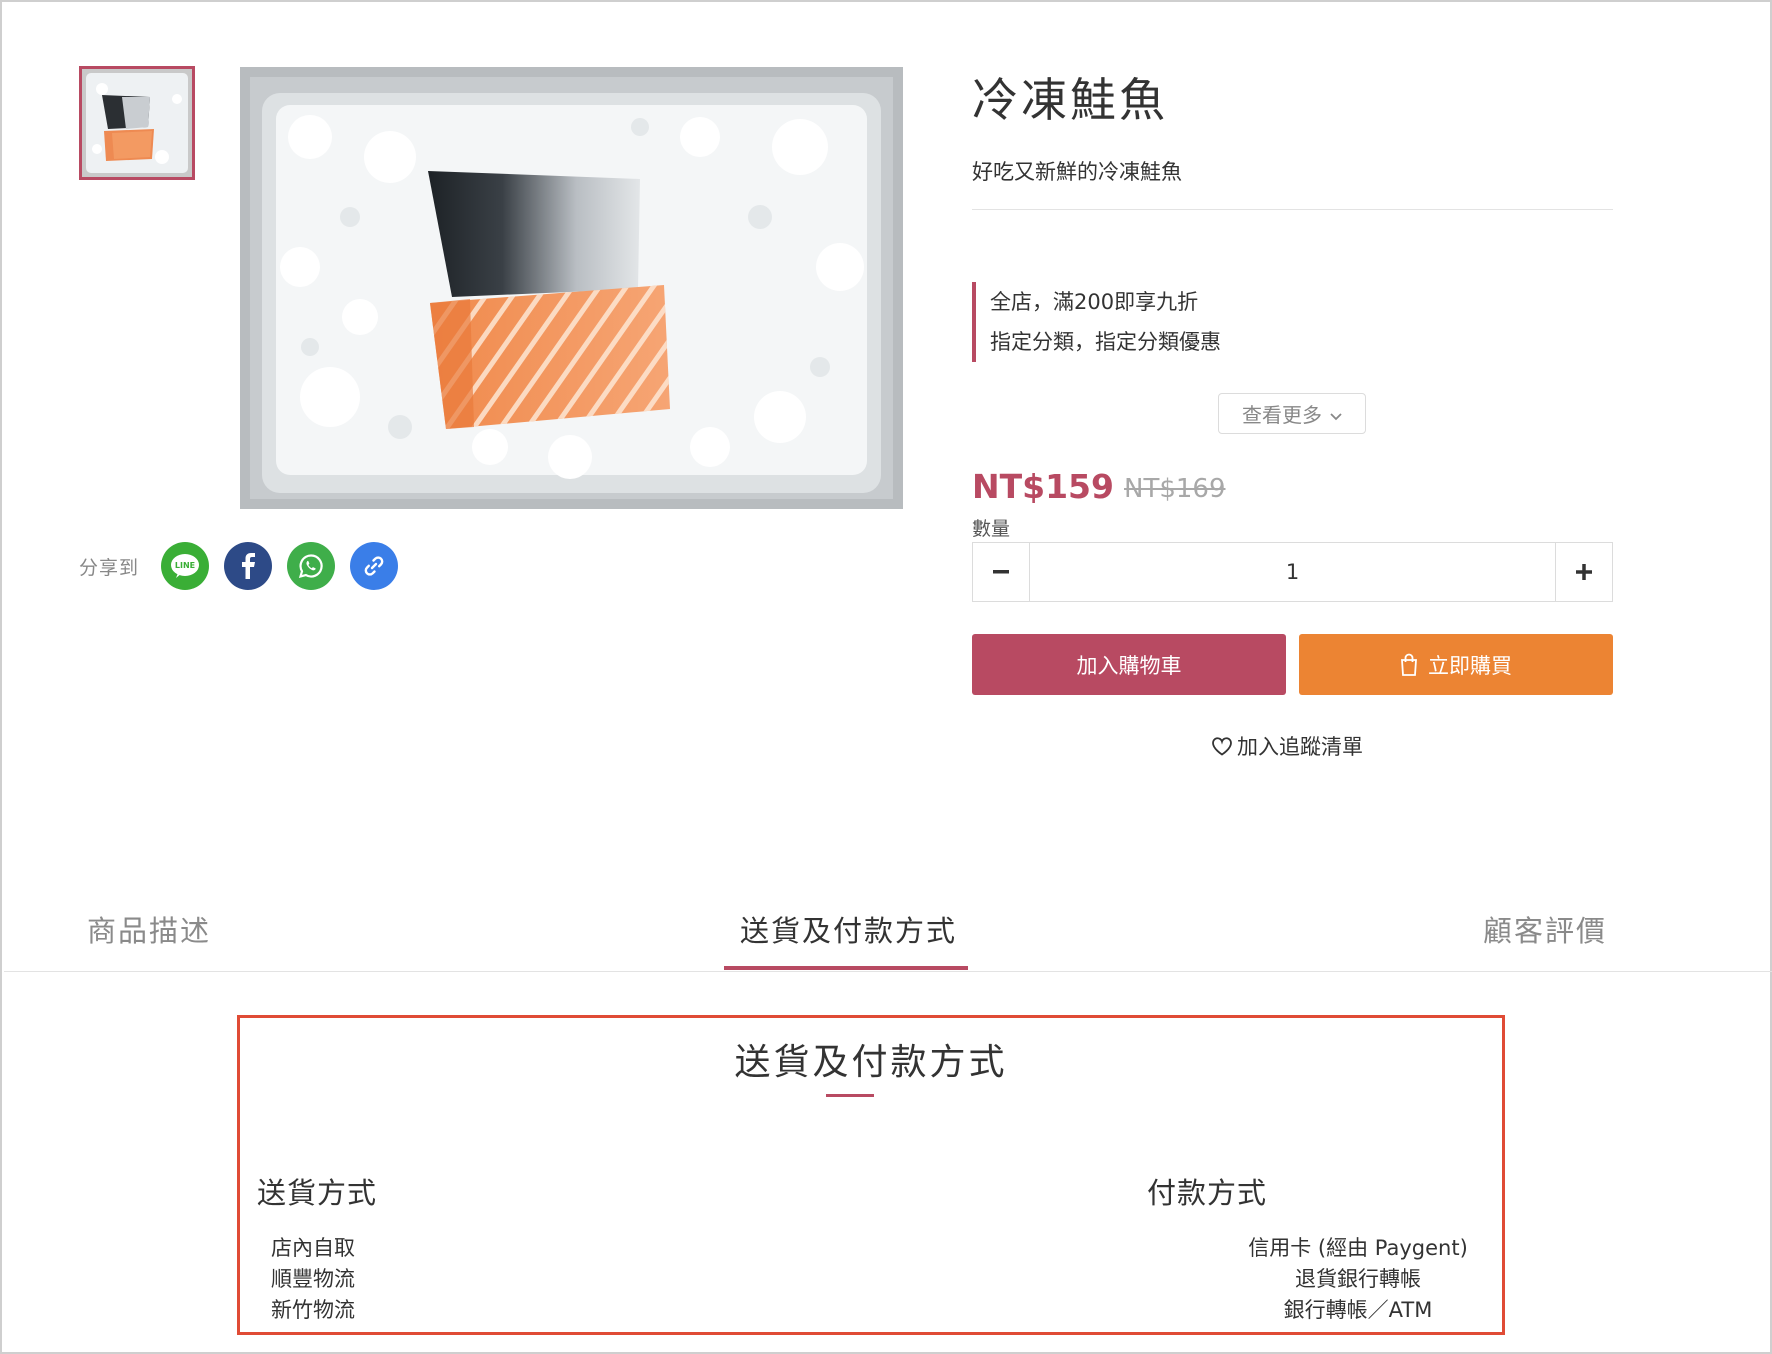 The height and width of the screenshot is (1354, 1772). I want to click on shipping-method: 新竹物流, so click(313, 1310).